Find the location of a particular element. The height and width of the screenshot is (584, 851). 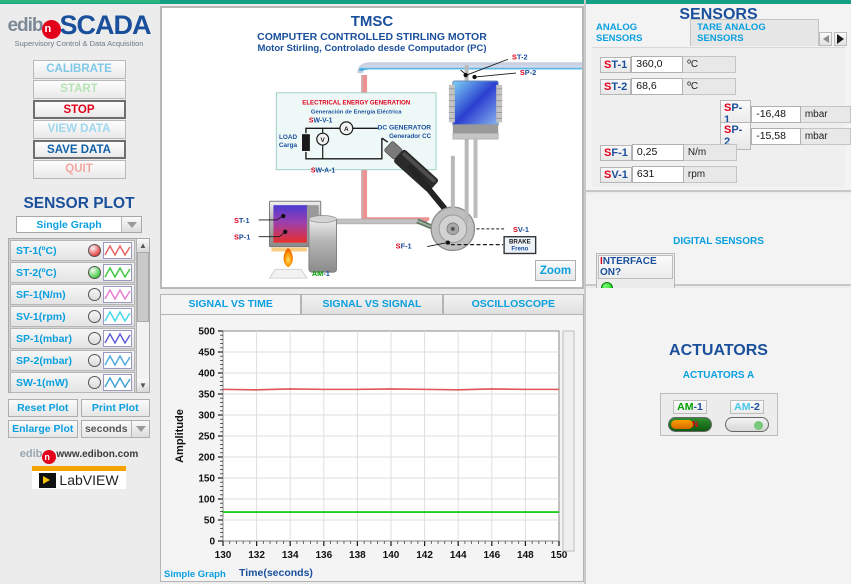

tab-tare-analog-sensors: TARE ANALOG SENSORS is located at coordinates (754, 32).